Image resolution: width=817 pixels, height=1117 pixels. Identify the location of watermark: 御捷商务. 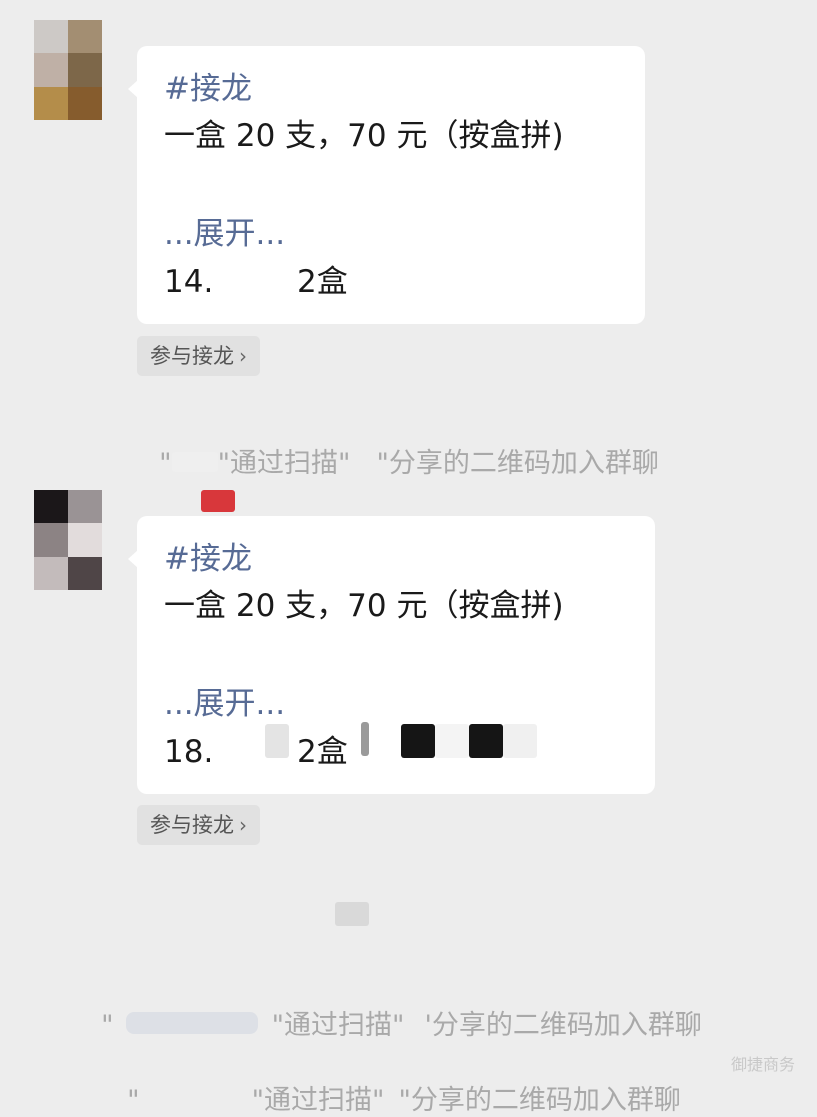
(762, 1064).